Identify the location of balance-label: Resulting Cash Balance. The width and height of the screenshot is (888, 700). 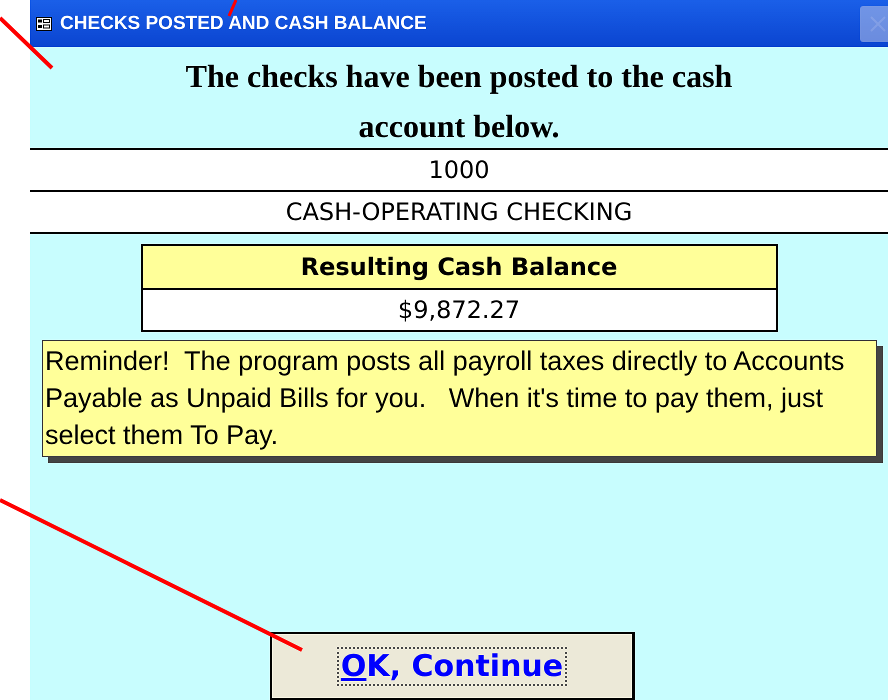
(459, 268).